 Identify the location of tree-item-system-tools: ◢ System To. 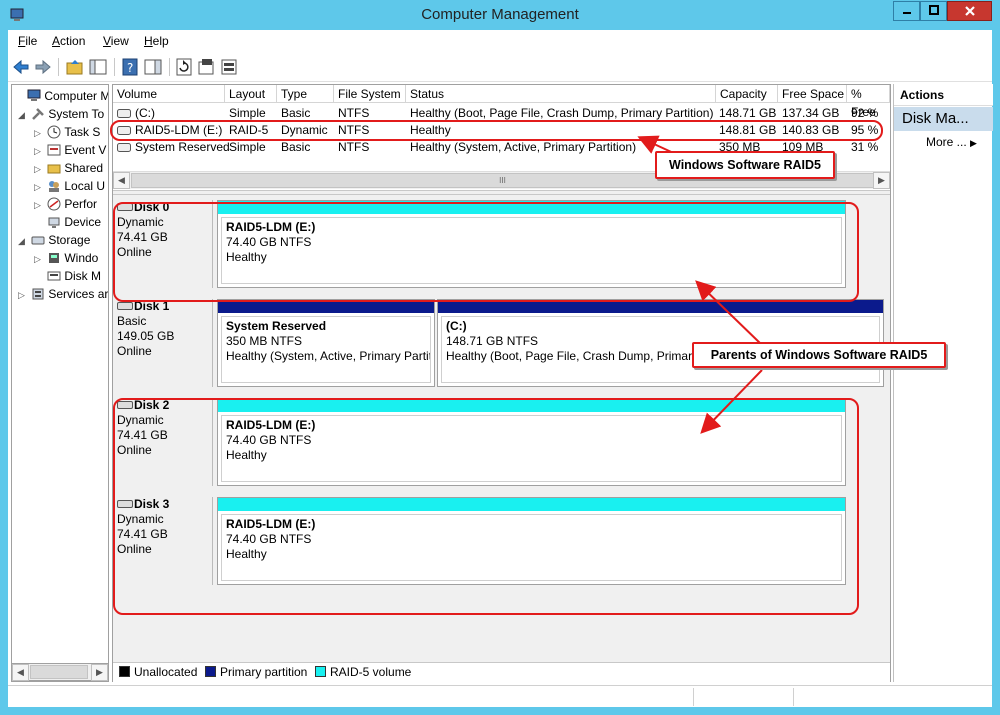
(61, 114).